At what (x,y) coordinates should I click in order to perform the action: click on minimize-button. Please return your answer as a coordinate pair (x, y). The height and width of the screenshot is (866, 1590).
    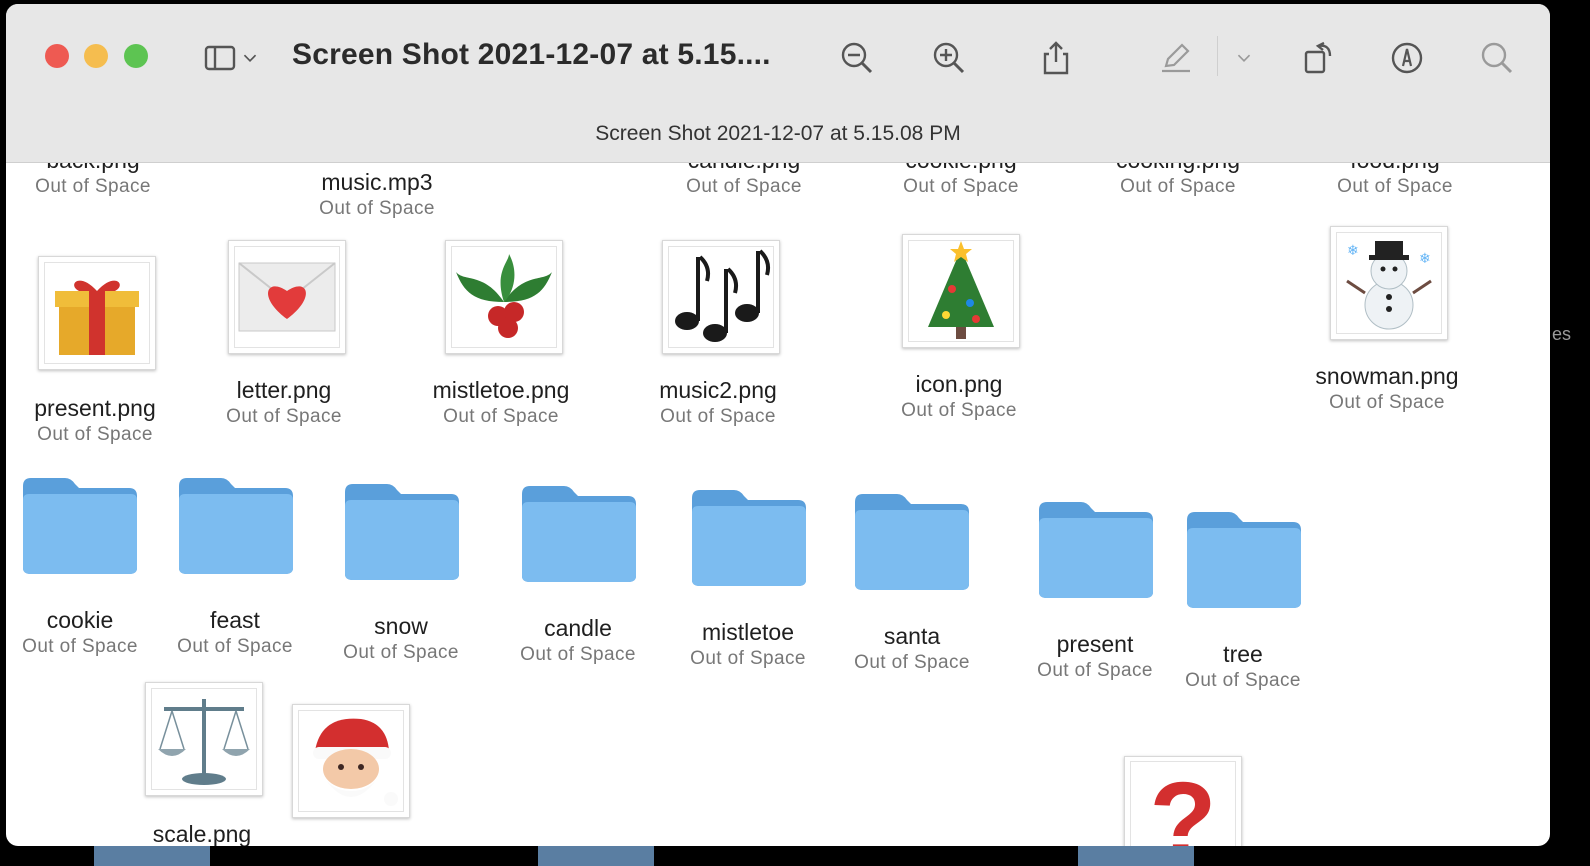
    Looking at the image, I should click on (96, 56).